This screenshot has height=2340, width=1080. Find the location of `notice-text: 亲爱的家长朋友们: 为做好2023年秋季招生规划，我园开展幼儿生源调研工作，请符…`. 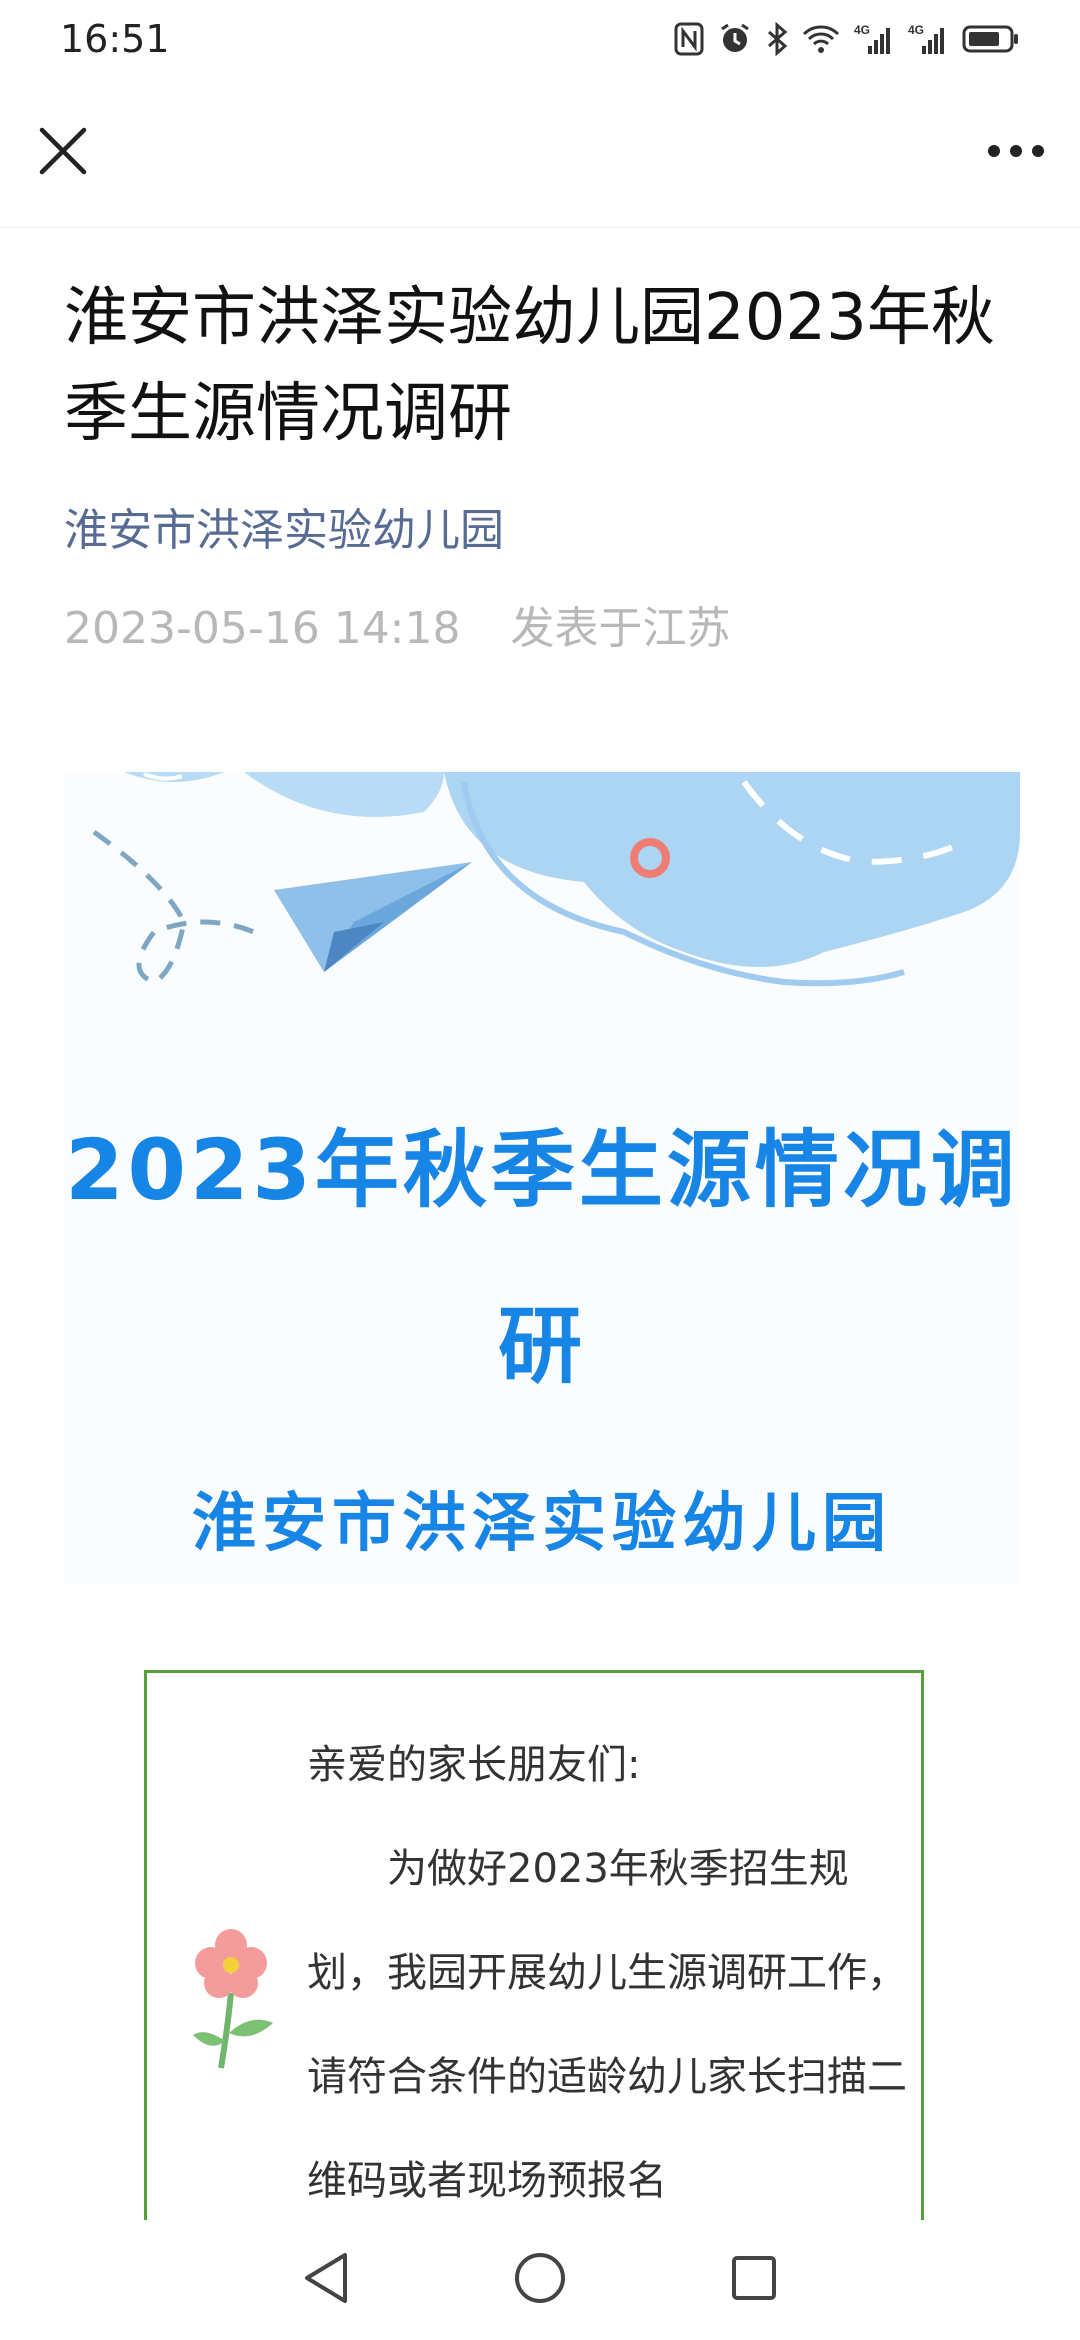

notice-text: 亲爱的家长朋友们: 为做好2023年秋季招生规划，我园开展幼儿生源调研工作，请符… is located at coordinates (607, 1971).